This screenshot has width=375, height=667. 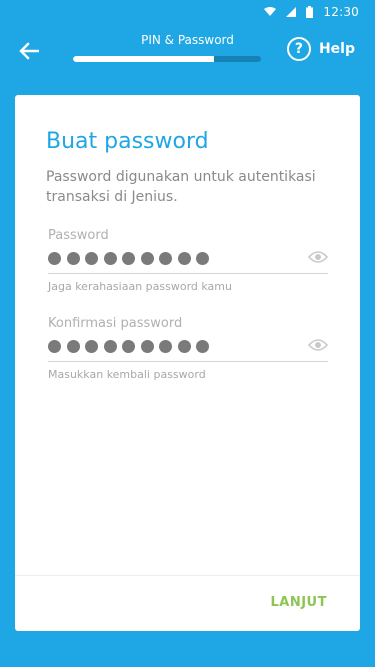 What do you see at coordinates (78, 235) in the screenshot?
I see `password-label: Password` at bounding box center [78, 235].